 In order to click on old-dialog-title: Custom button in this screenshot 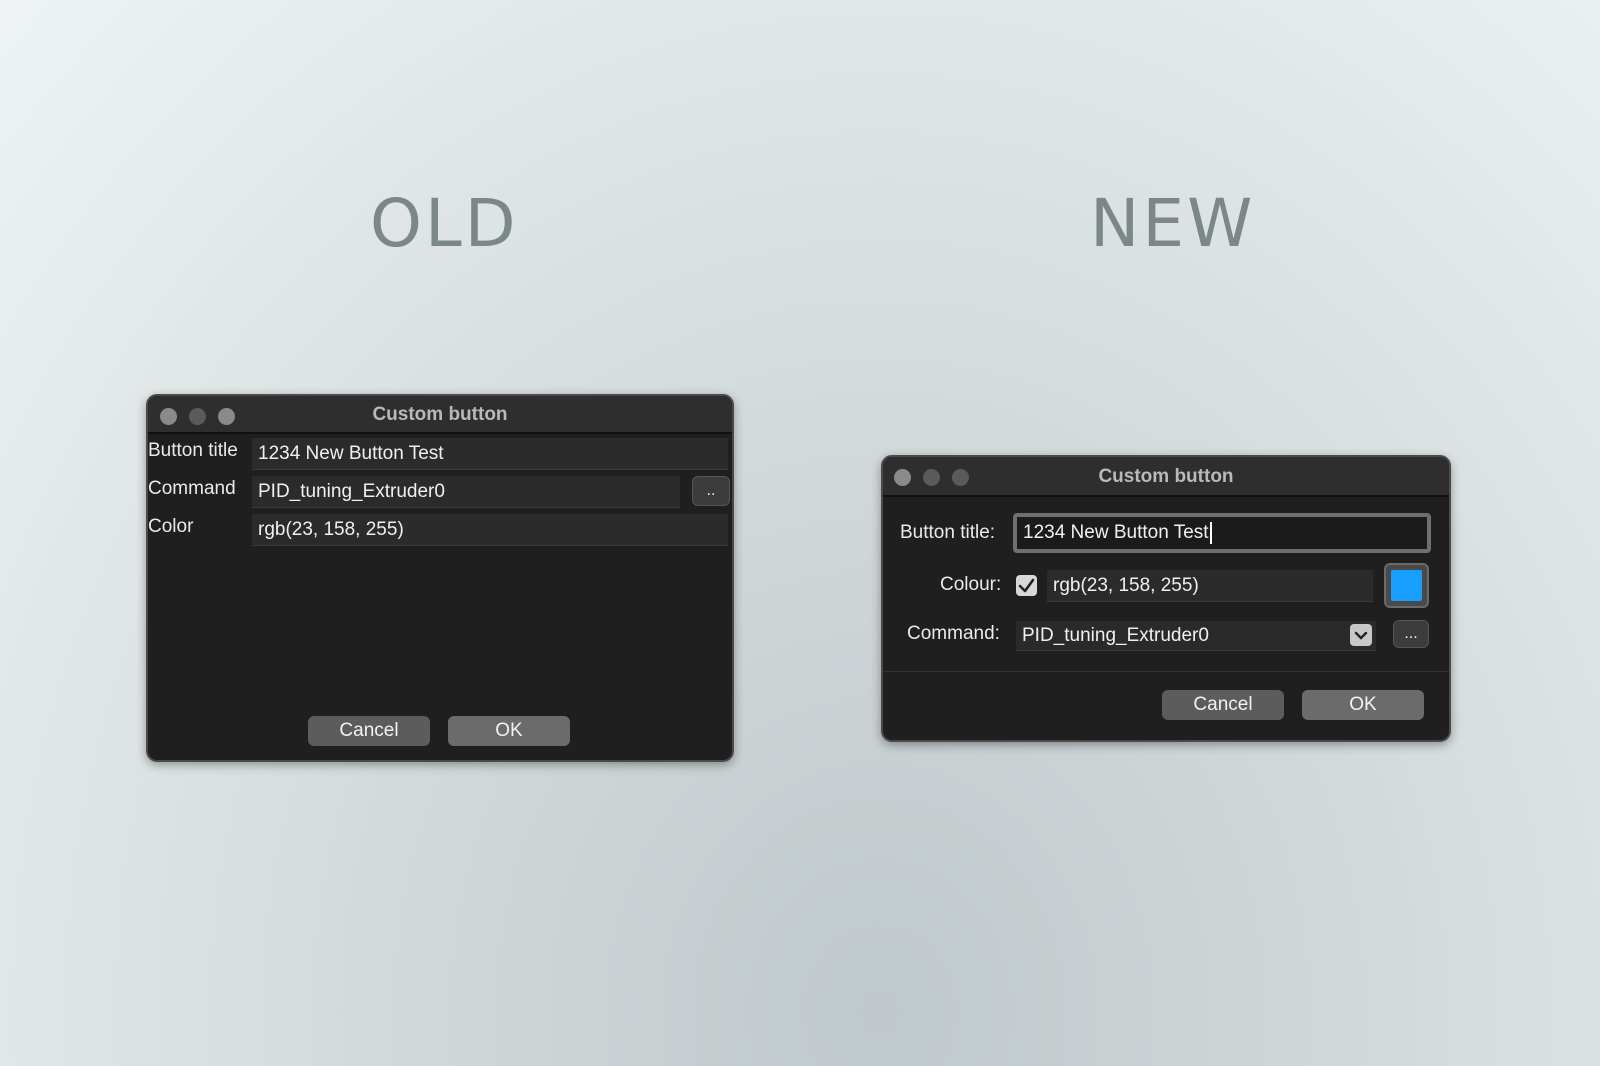, I will do `click(440, 414)`.